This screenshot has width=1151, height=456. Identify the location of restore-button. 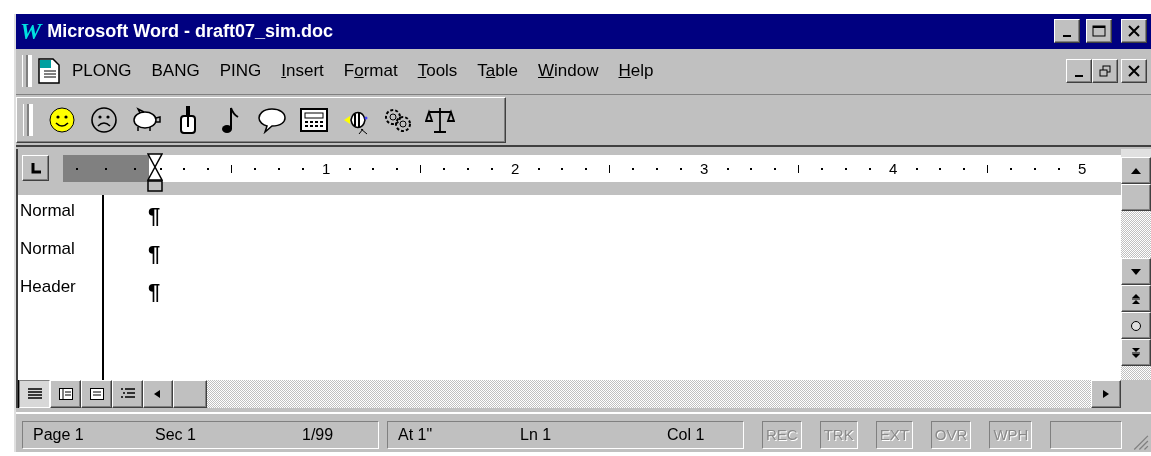
(1105, 71).